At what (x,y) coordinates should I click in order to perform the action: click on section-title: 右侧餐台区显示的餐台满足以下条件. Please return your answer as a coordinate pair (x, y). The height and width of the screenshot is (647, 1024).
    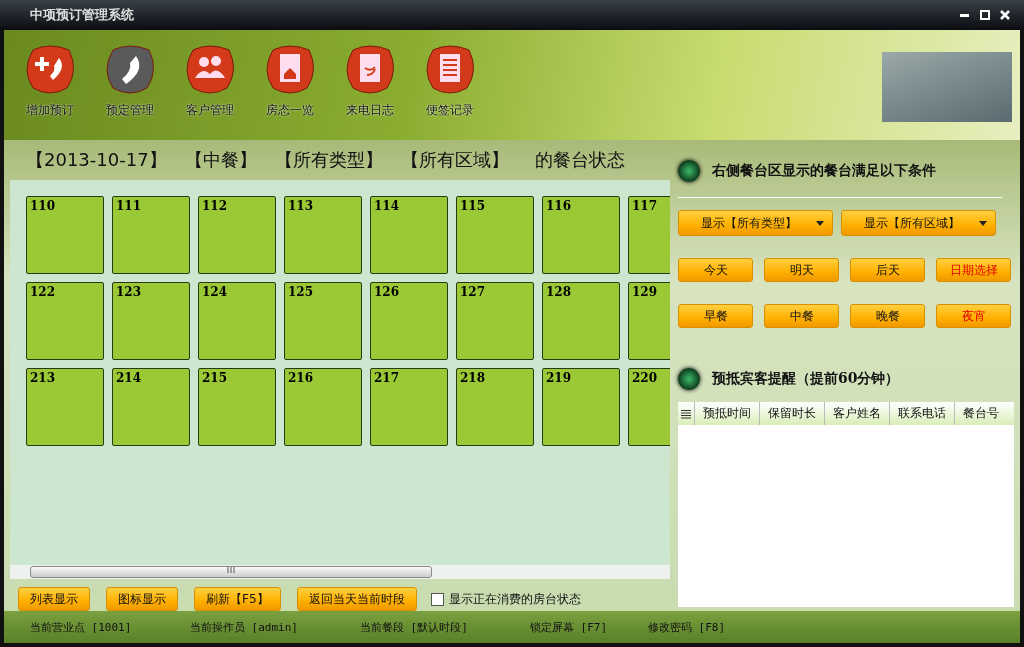
    Looking at the image, I should click on (824, 171).